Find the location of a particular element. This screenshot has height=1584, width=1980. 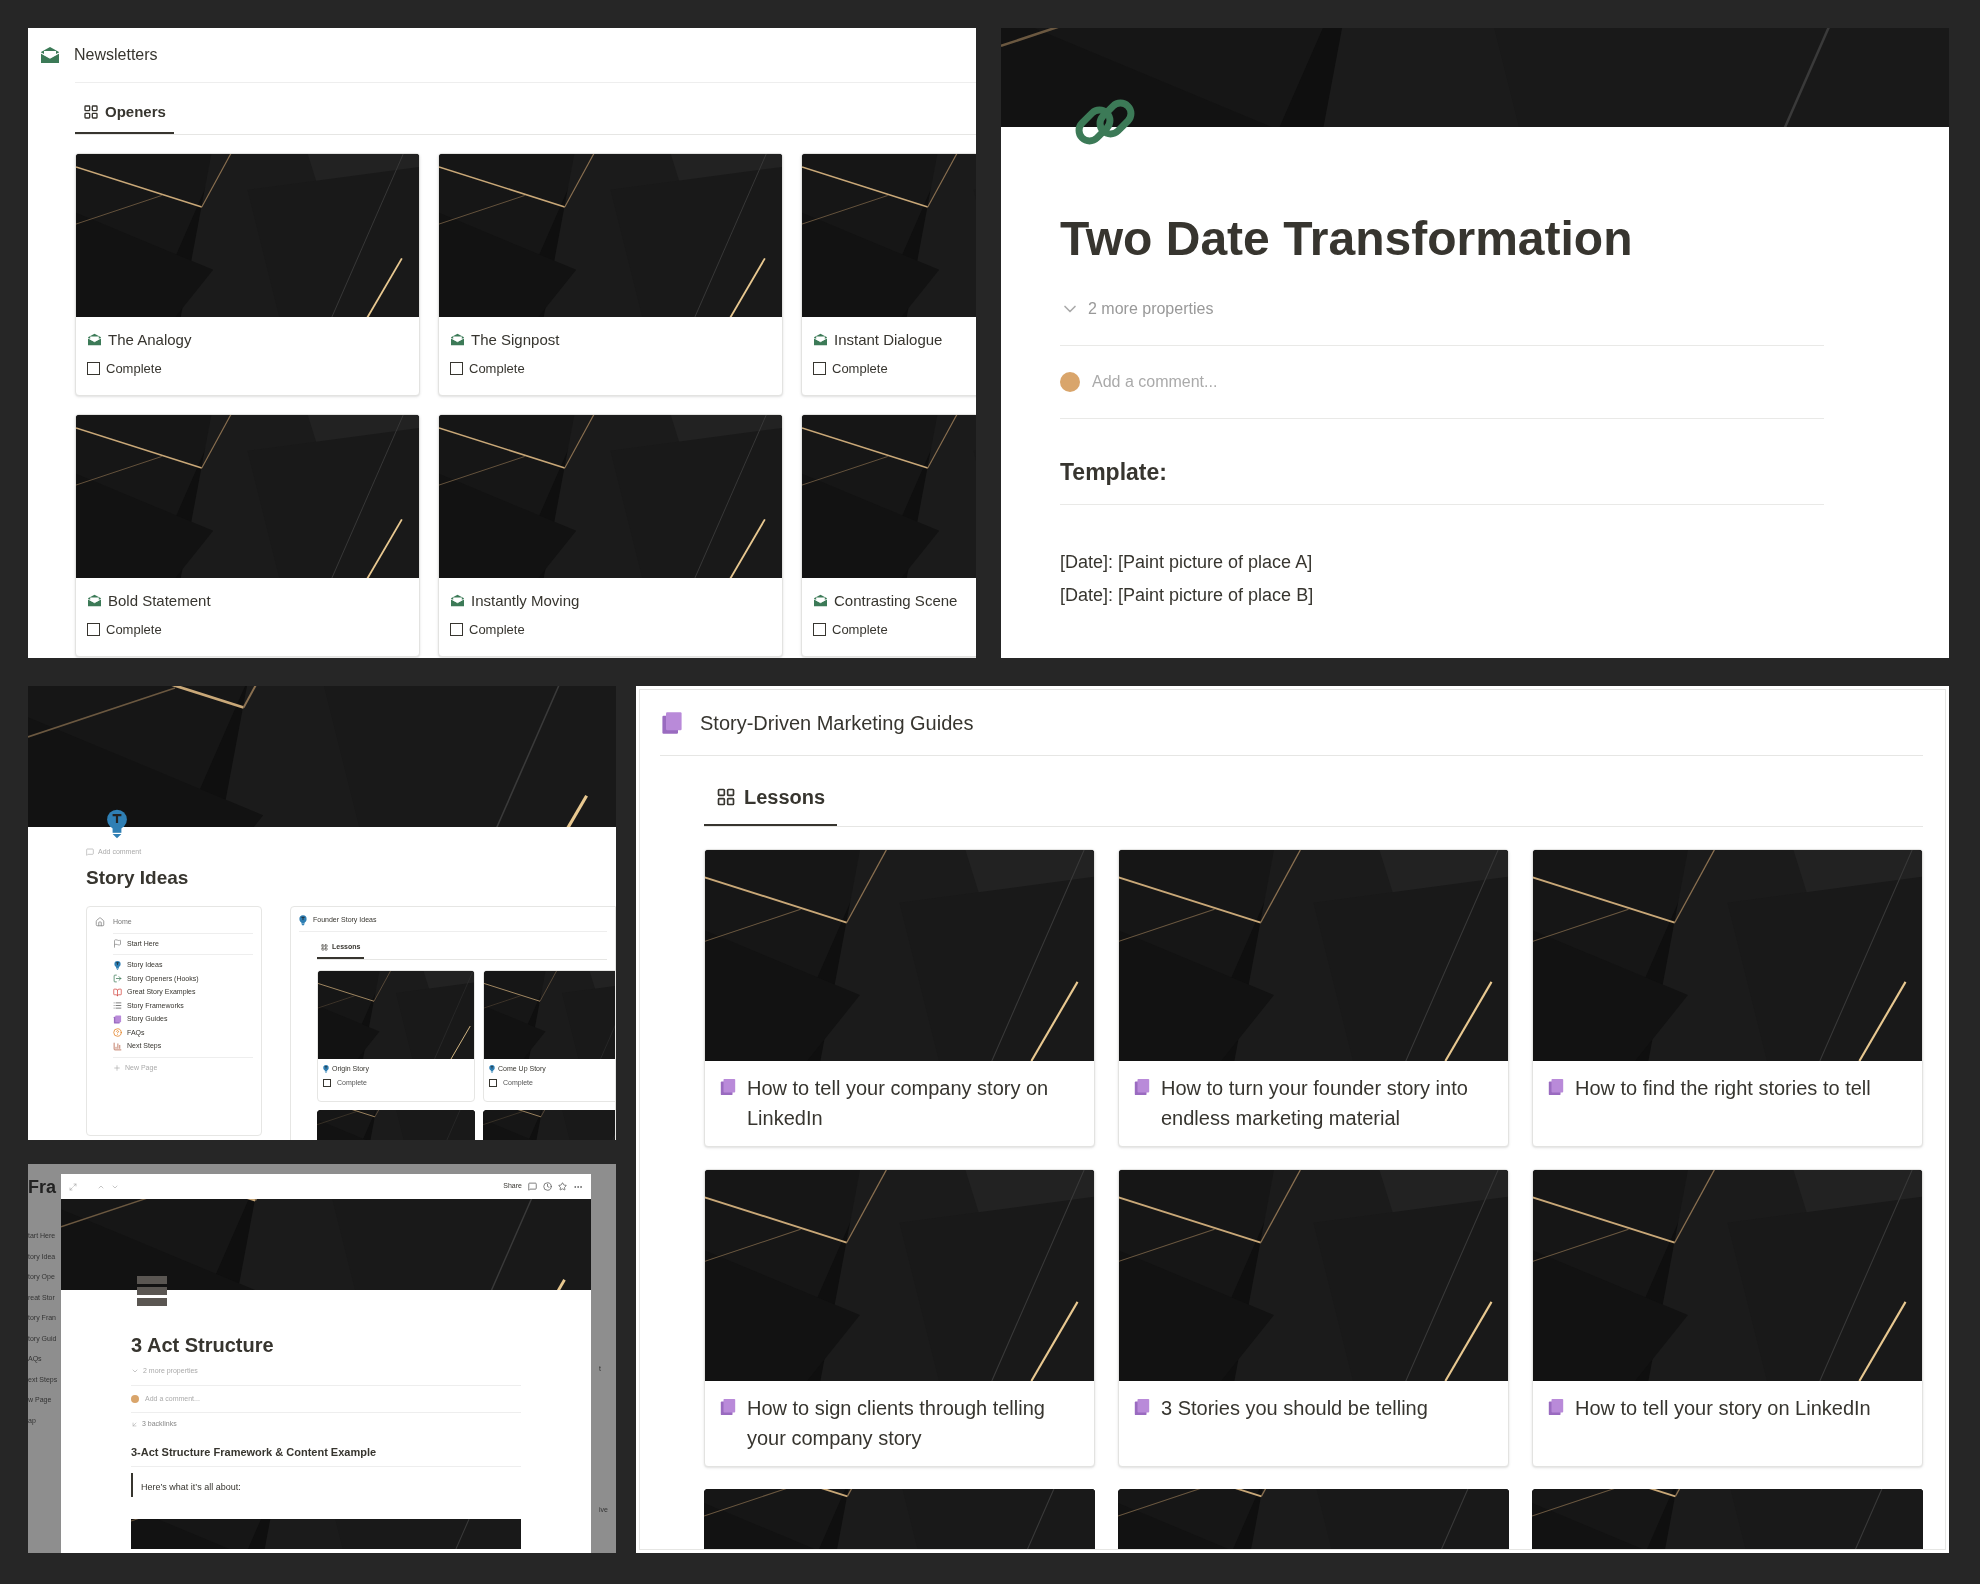

gallery-card: How to turn your founder story into endless marketing material is located at coordinates (1313, 998).